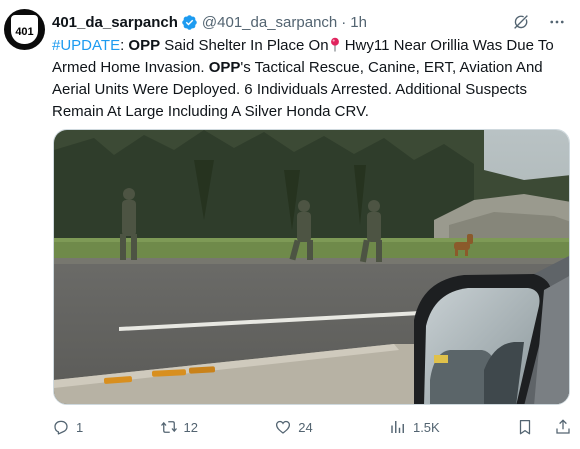 The image size is (580, 449). Describe the element at coordinates (293, 427) in the screenshot. I see `like-button: 24` at that location.